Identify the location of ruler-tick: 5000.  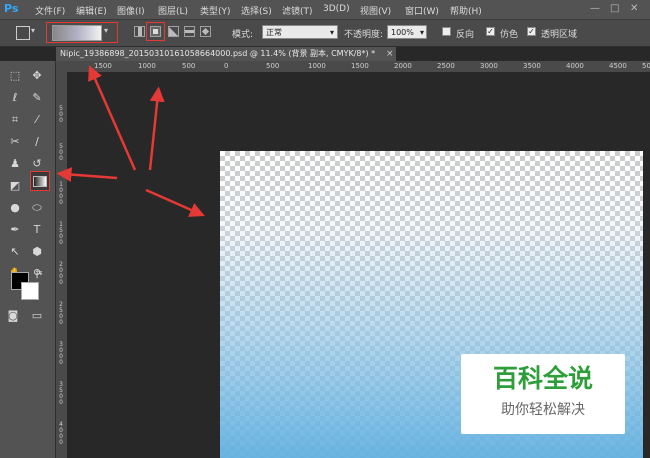
(646, 66).